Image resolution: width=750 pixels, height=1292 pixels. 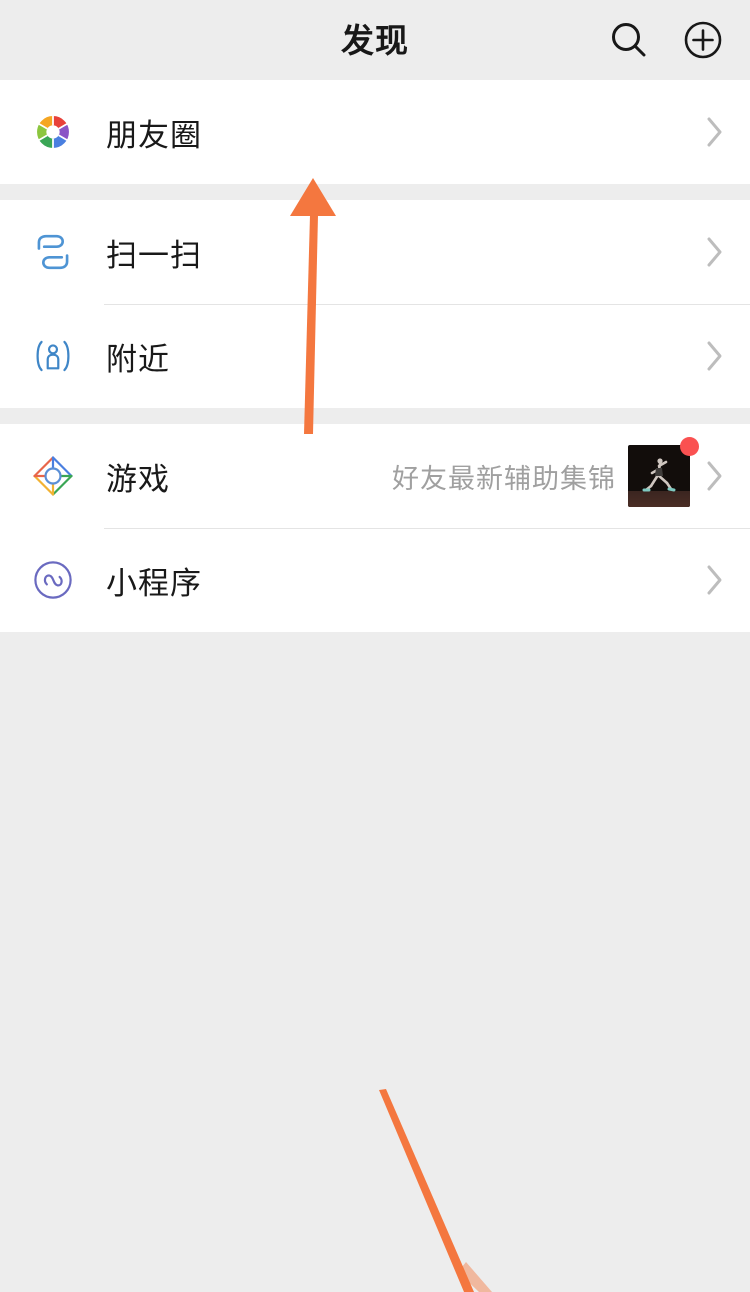 I want to click on list-item-moments: 朋友圈, so click(x=375, y=132).